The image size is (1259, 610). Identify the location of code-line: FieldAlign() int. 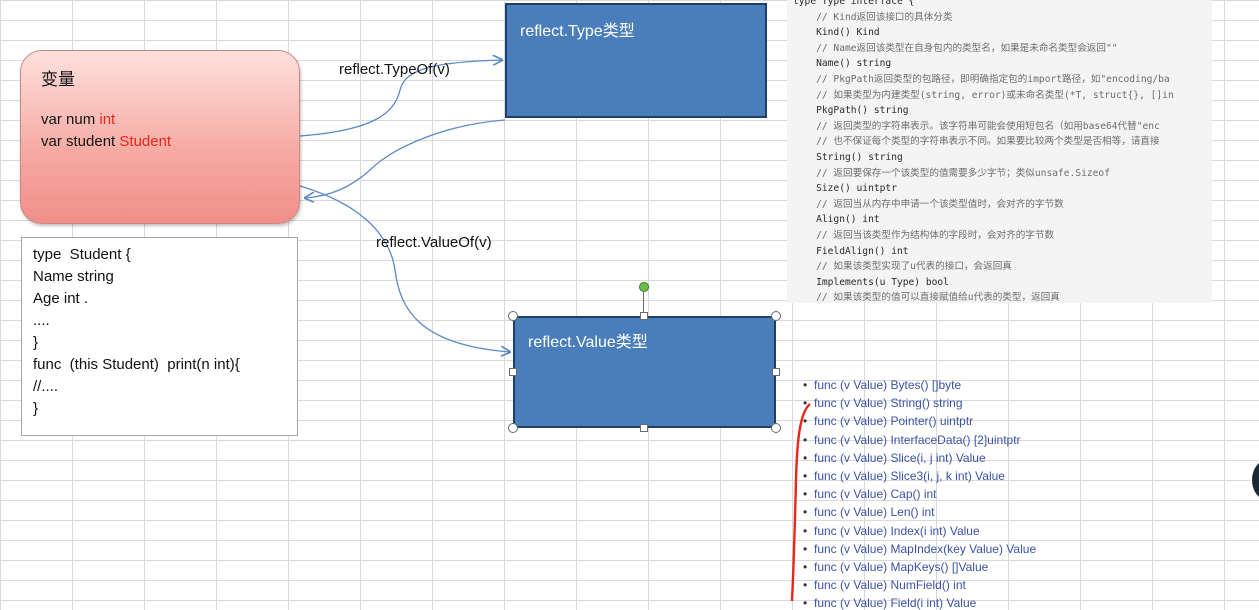
(851, 251).